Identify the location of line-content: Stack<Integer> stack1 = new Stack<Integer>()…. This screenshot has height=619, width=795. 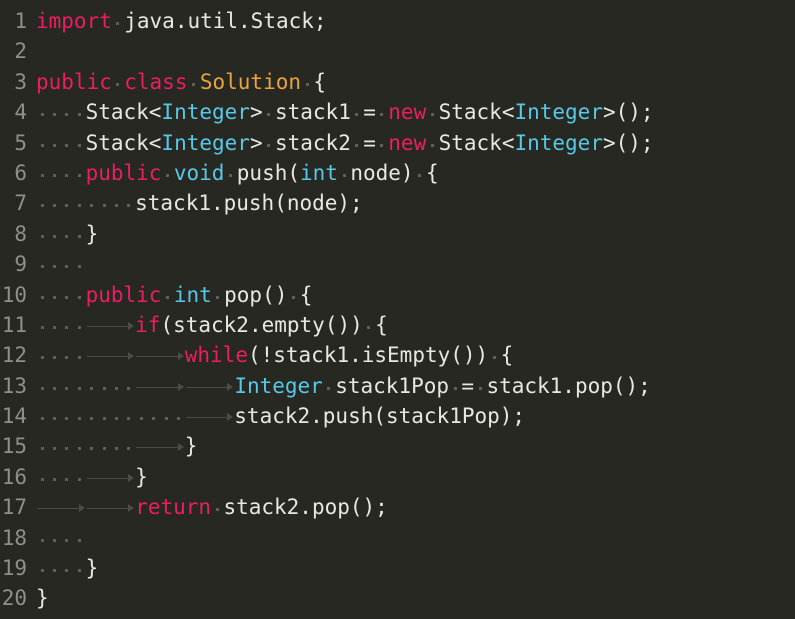
(411, 112).